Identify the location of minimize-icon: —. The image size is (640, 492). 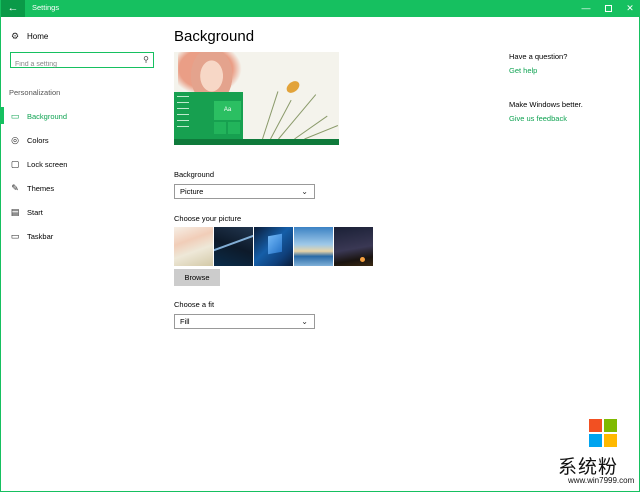
(586, 8).